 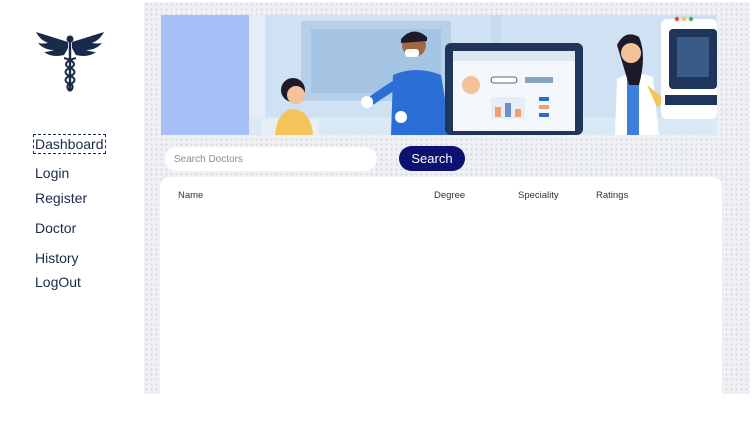 I want to click on sidebar-item-register: Register, so click(x=61, y=198).